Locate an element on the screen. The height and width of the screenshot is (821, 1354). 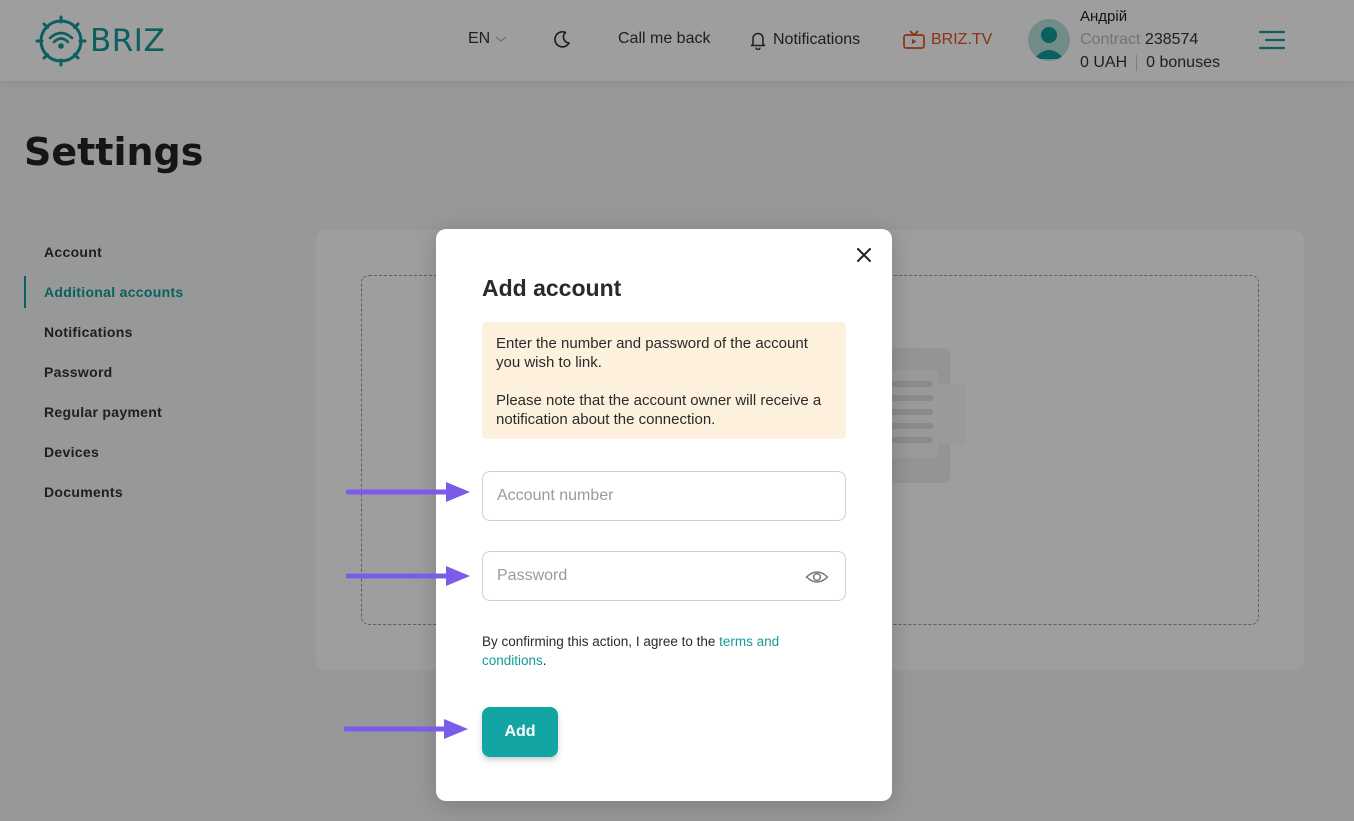
close-icon is located at coordinates (864, 255).